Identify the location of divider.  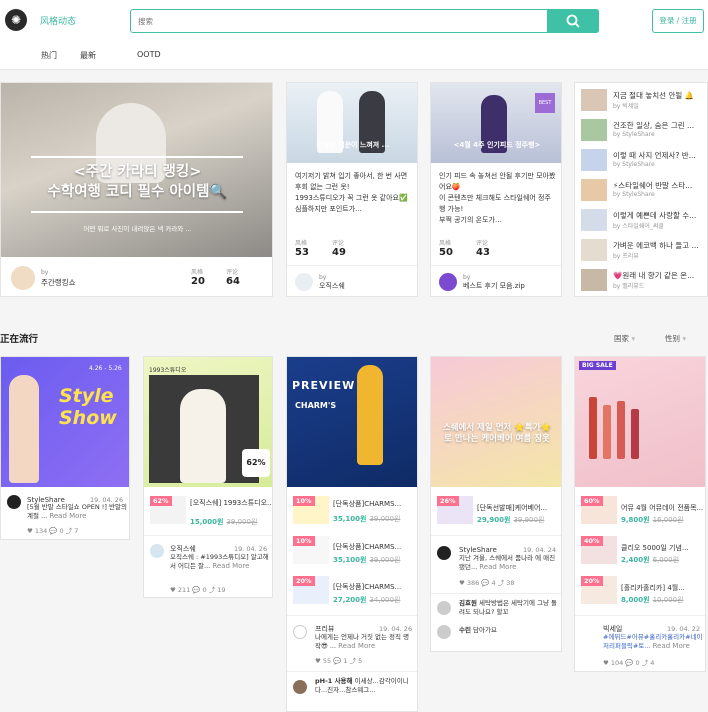
(352, 265).